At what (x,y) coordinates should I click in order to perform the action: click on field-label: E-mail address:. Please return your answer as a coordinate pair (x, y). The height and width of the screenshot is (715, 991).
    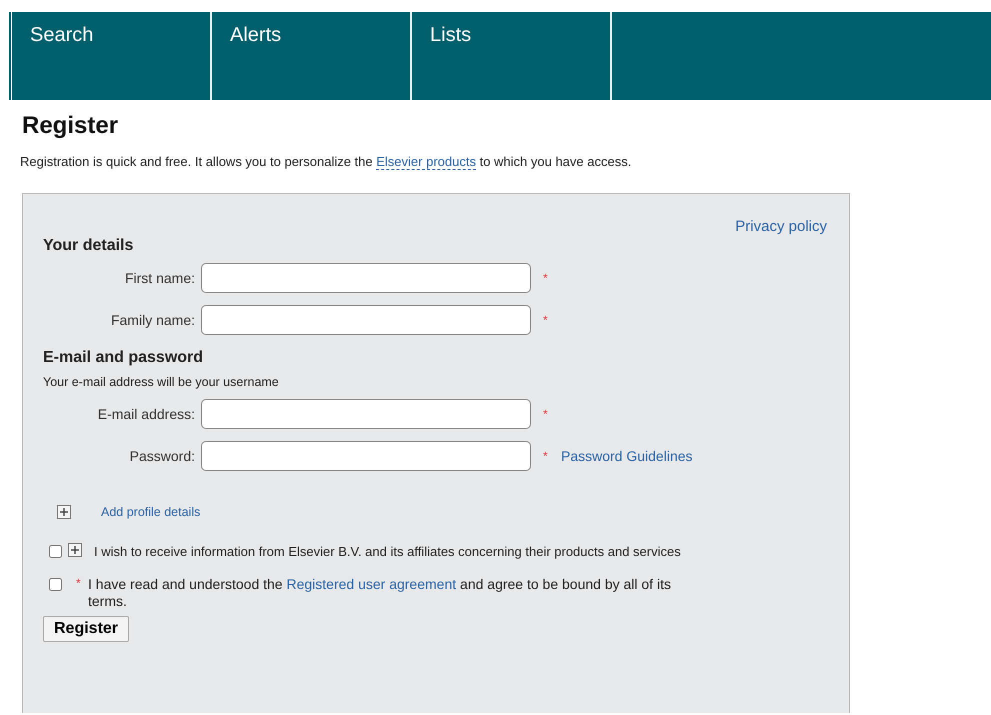
    Looking at the image, I should click on (146, 414).